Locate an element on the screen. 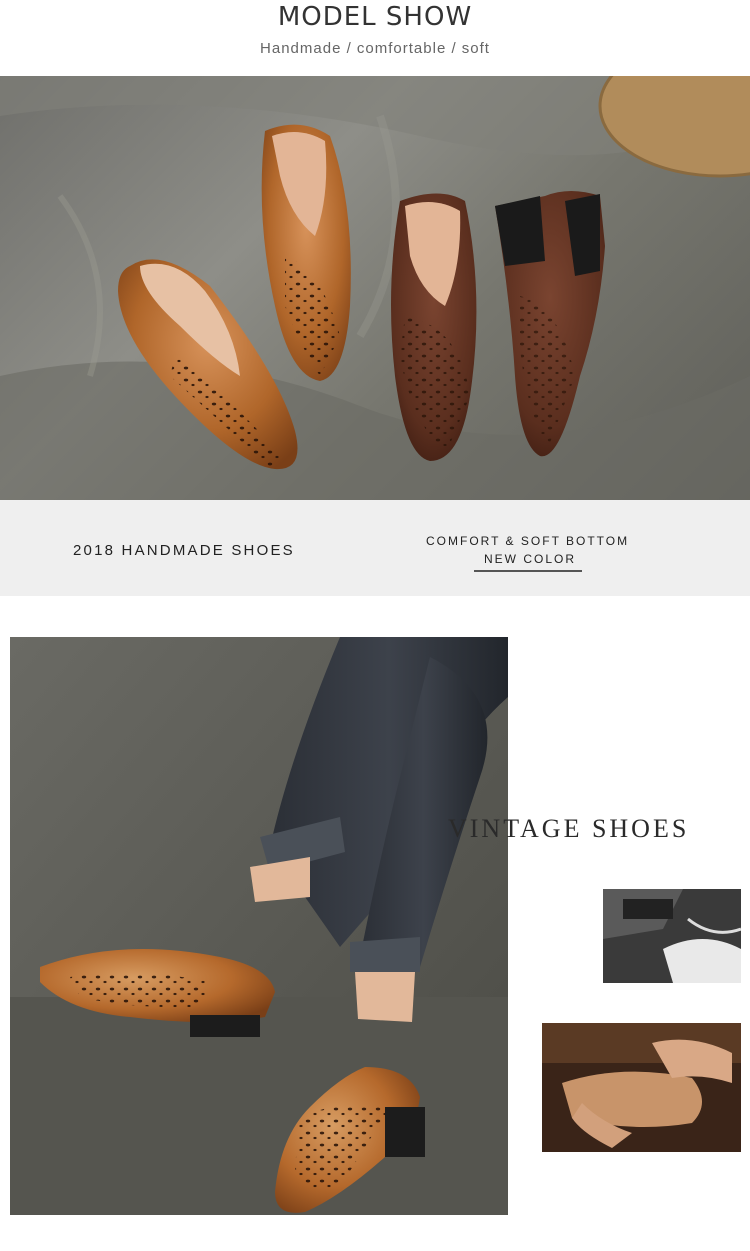  thumbnail-sewing is located at coordinates (672, 936).